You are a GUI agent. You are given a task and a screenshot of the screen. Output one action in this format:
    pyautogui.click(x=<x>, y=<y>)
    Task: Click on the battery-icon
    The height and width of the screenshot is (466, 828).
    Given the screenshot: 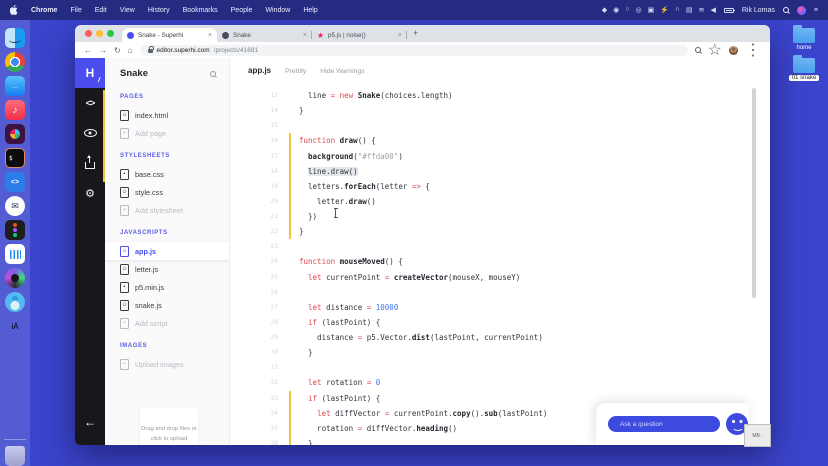 What is the action you would take?
    pyautogui.click(x=729, y=10)
    